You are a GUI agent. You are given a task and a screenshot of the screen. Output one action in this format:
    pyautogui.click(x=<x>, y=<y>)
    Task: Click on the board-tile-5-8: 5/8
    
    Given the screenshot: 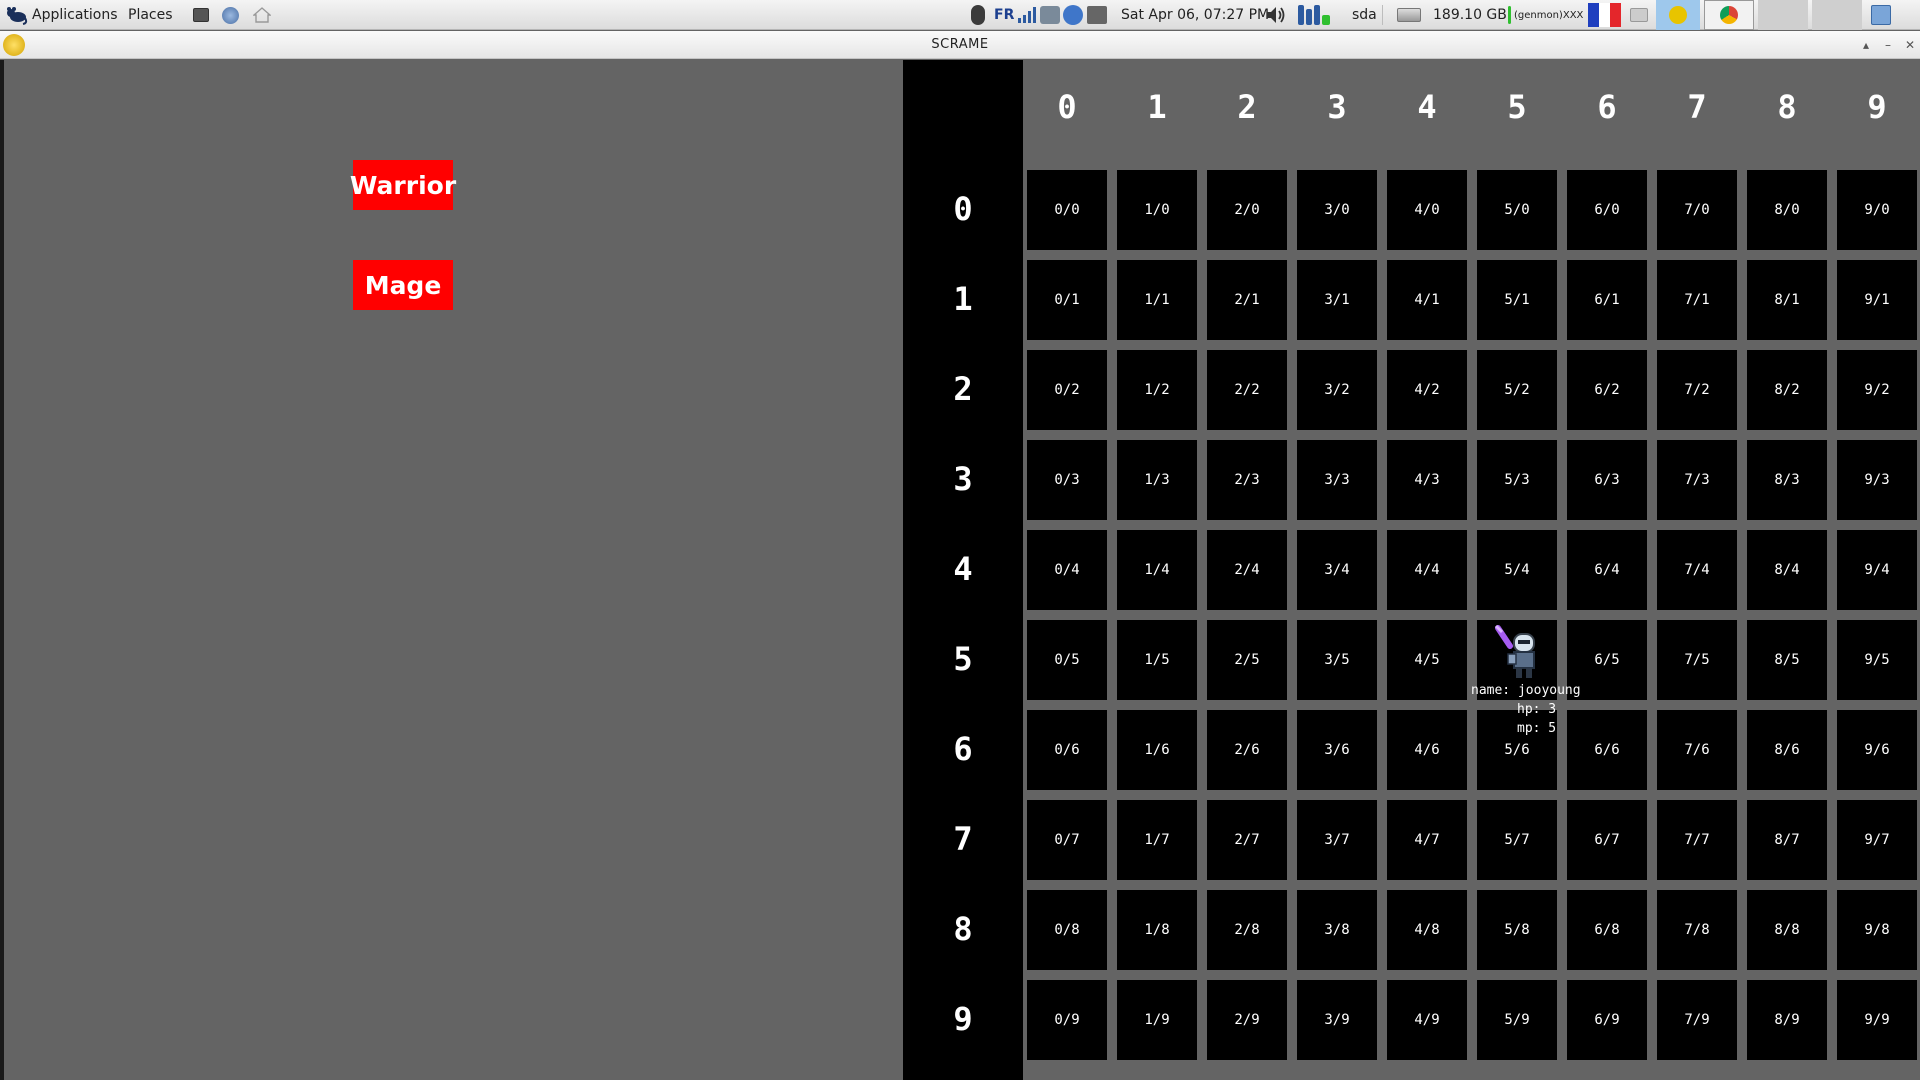 What is the action you would take?
    pyautogui.click(x=1517, y=930)
    